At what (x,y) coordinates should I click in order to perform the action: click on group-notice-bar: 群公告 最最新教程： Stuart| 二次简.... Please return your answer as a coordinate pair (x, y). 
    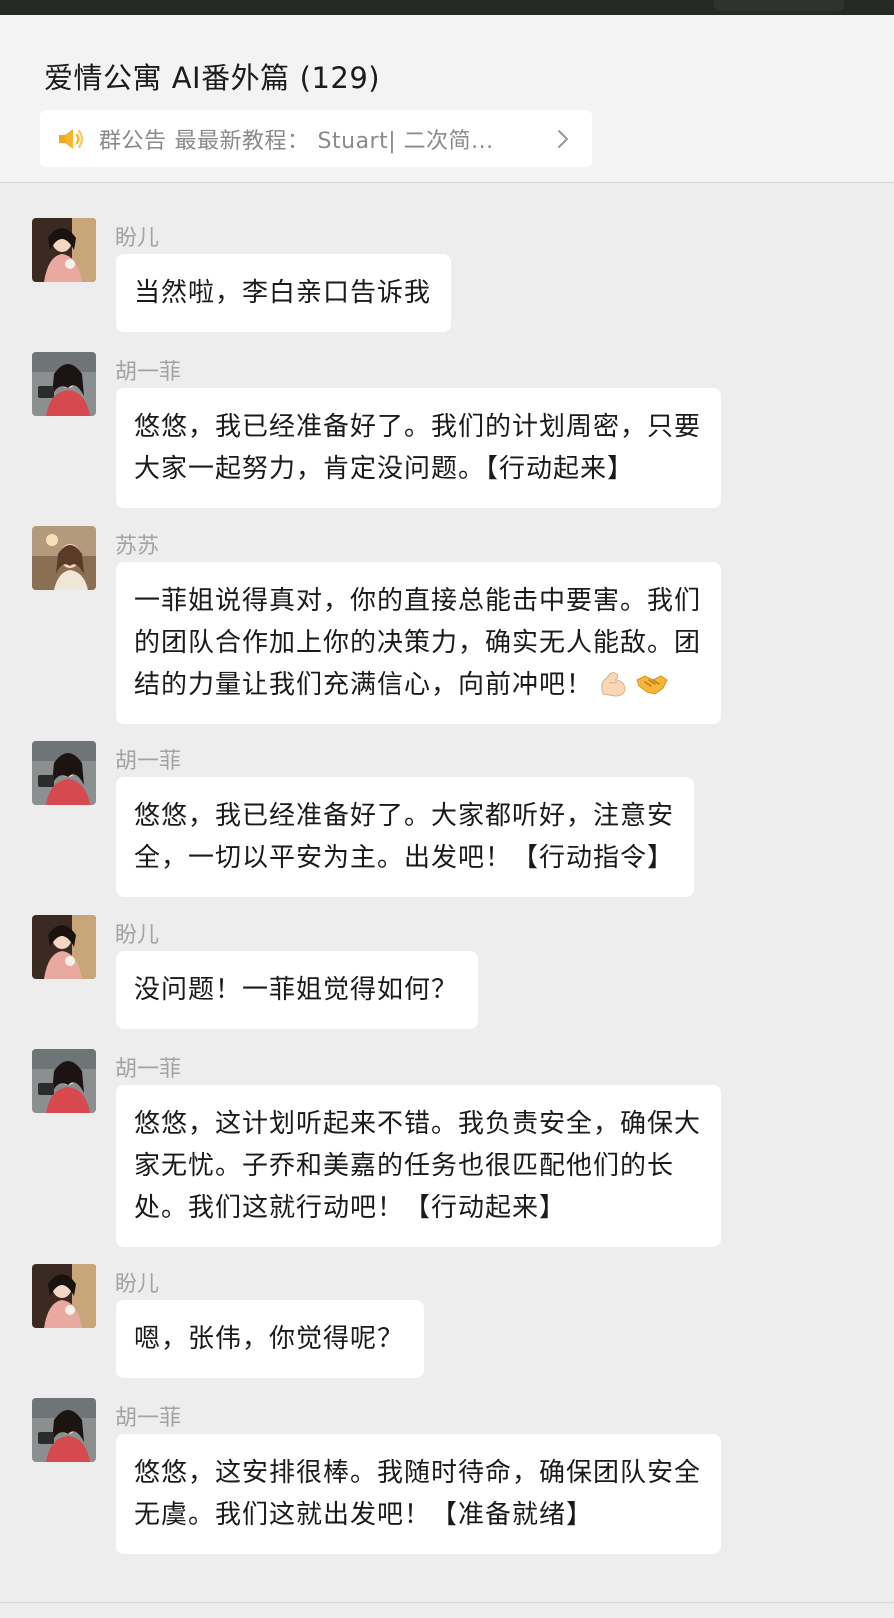
    Looking at the image, I should click on (316, 138).